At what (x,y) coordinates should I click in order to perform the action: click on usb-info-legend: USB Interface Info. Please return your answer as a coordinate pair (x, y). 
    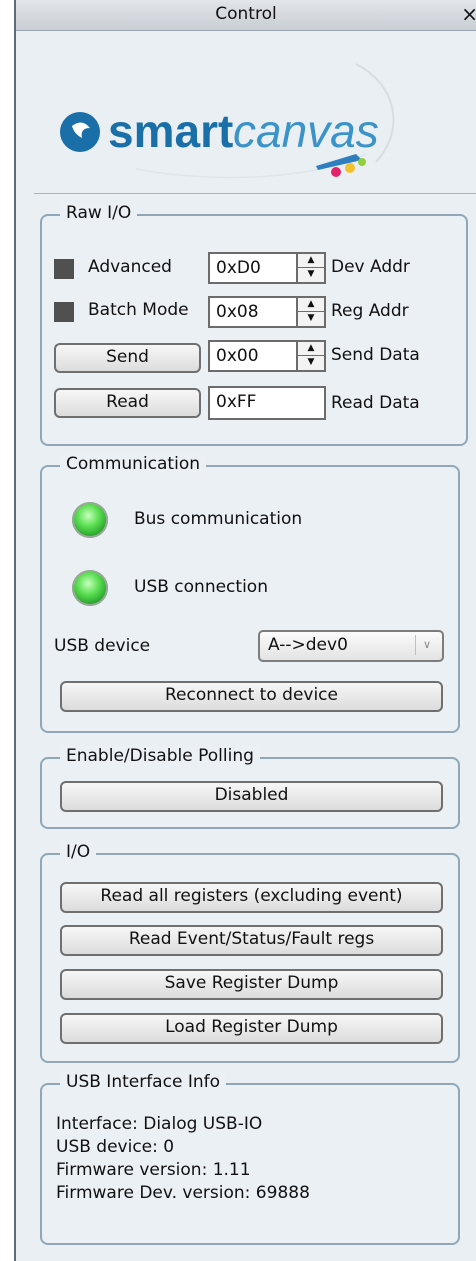
    Looking at the image, I should click on (143, 1082).